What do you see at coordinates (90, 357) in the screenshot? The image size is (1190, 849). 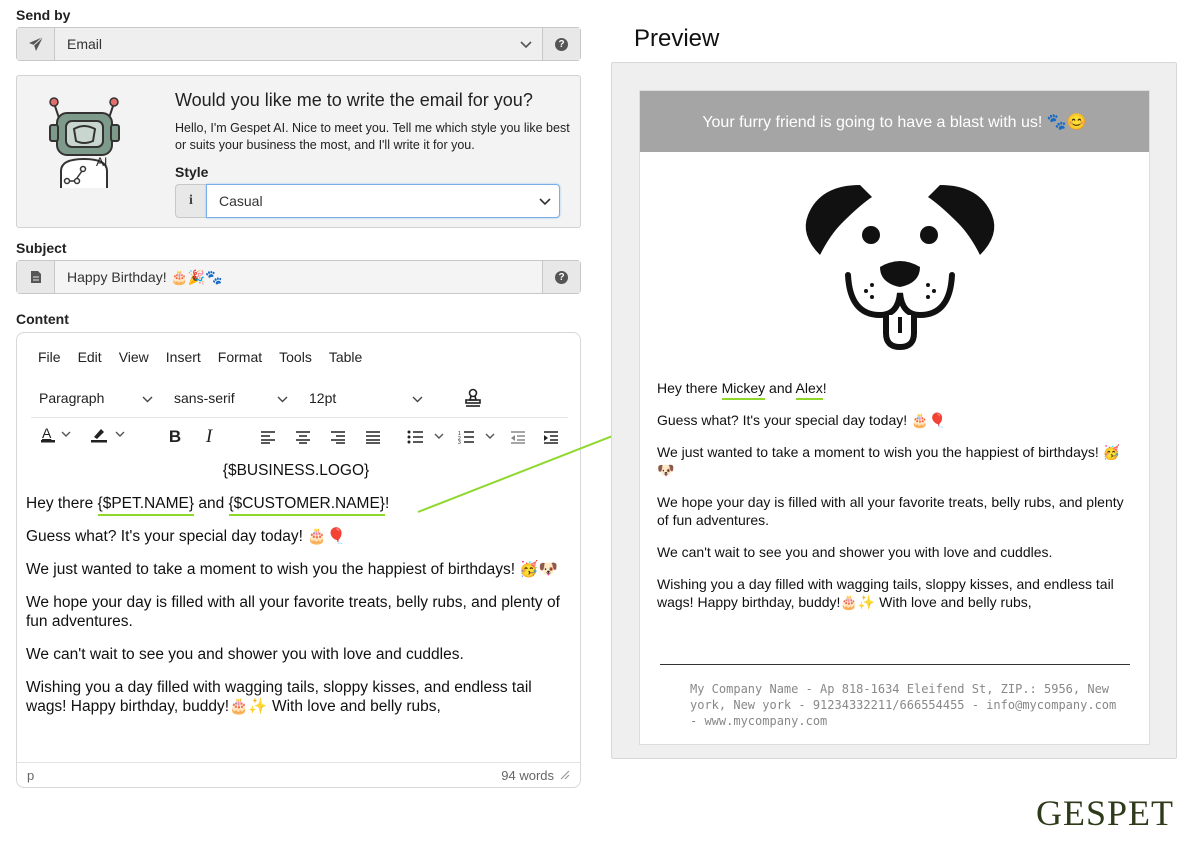 I see `menu-edit: Edit` at bounding box center [90, 357].